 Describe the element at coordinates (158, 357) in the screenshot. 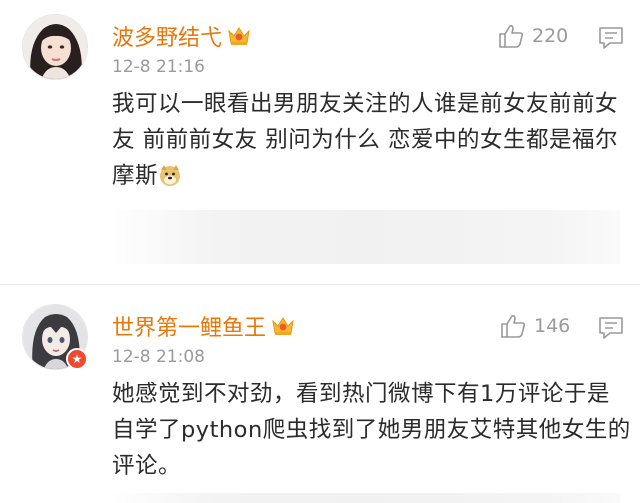

I see `comment-time: 12-8 21:08` at that location.